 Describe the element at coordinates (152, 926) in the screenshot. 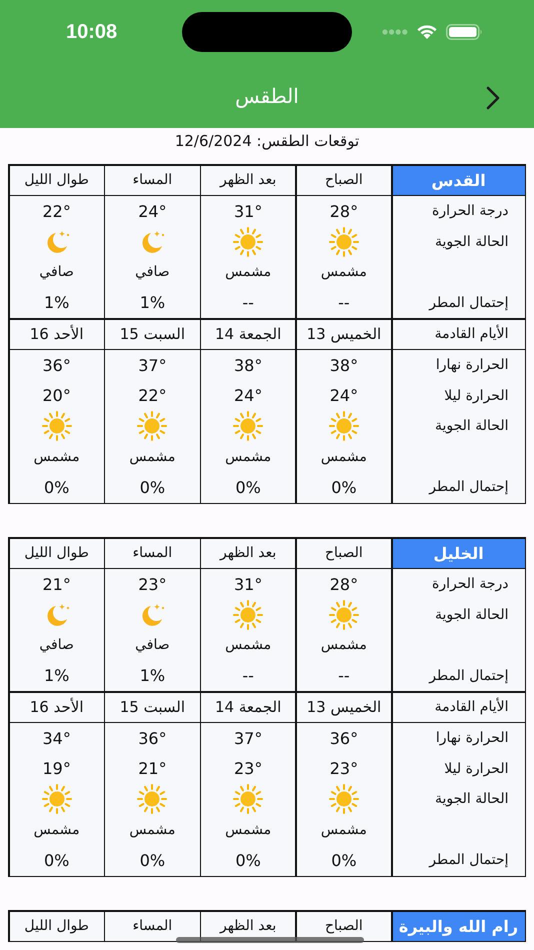

I see `column-header: المساء` at that location.